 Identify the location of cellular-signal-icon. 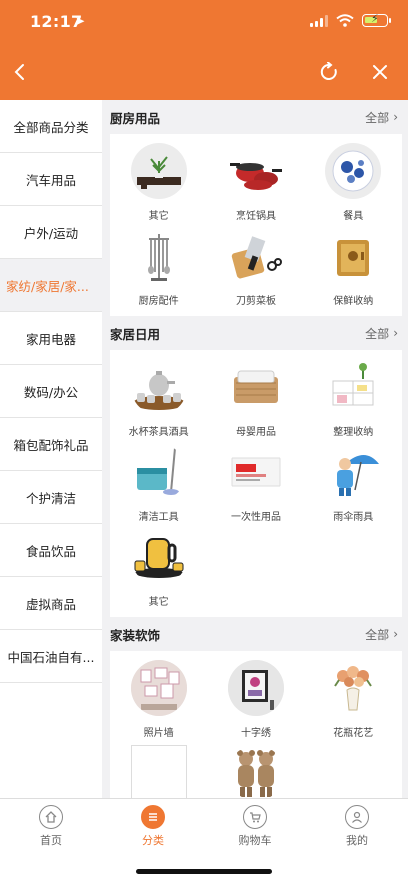
(319, 20).